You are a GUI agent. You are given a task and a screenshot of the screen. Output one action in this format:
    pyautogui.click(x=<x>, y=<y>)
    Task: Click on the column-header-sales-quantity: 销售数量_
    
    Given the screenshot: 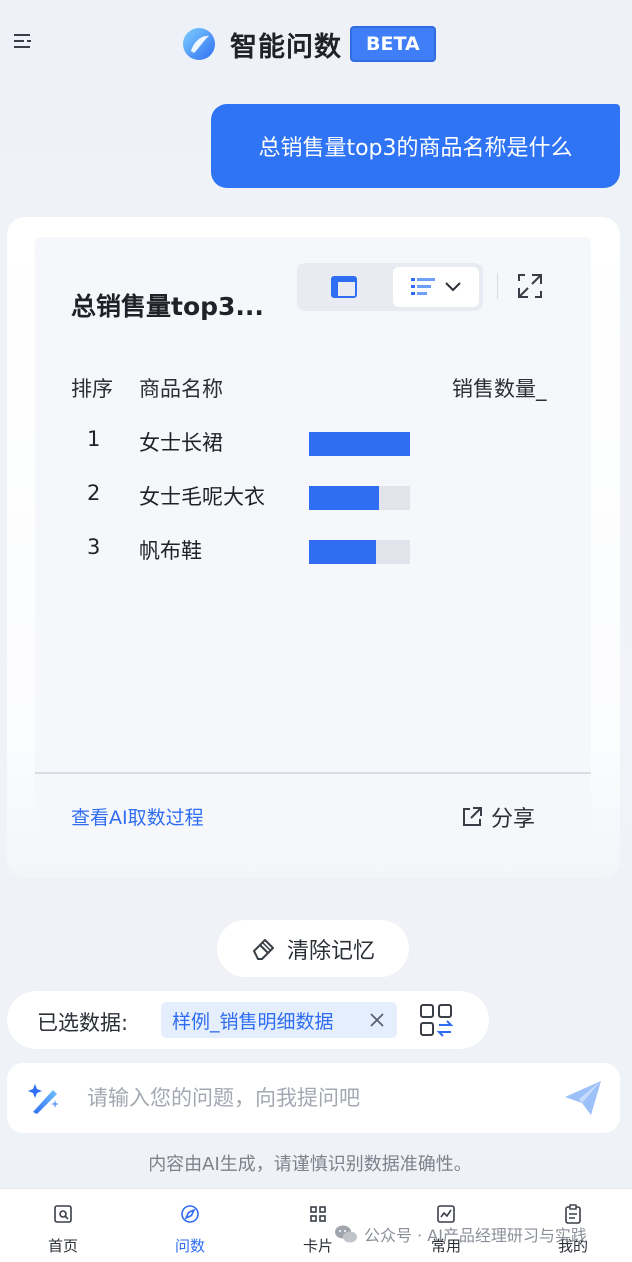 What is the action you would take?
    pyautogui.click(x=499, y=389)
    